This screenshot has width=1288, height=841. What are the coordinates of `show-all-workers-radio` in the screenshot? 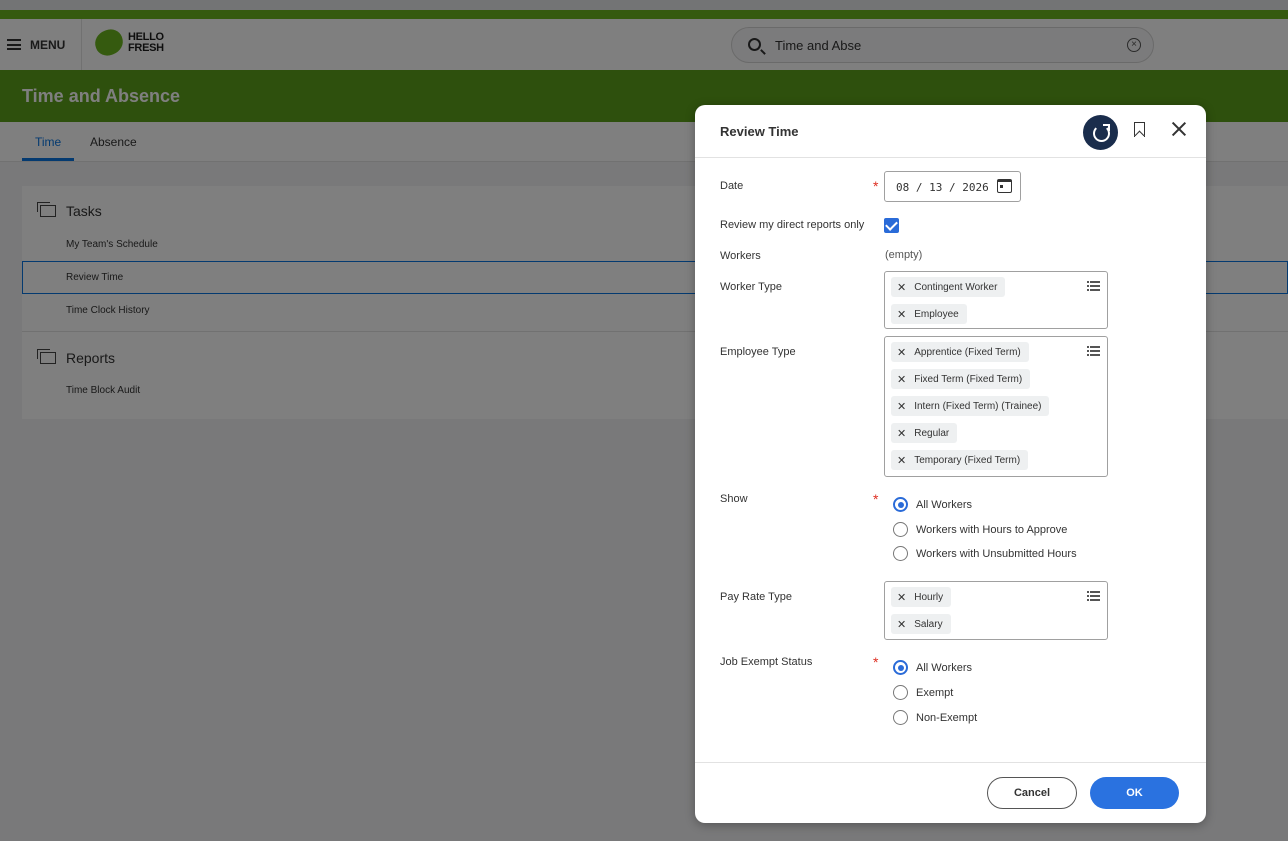 It's located at (900, 504).